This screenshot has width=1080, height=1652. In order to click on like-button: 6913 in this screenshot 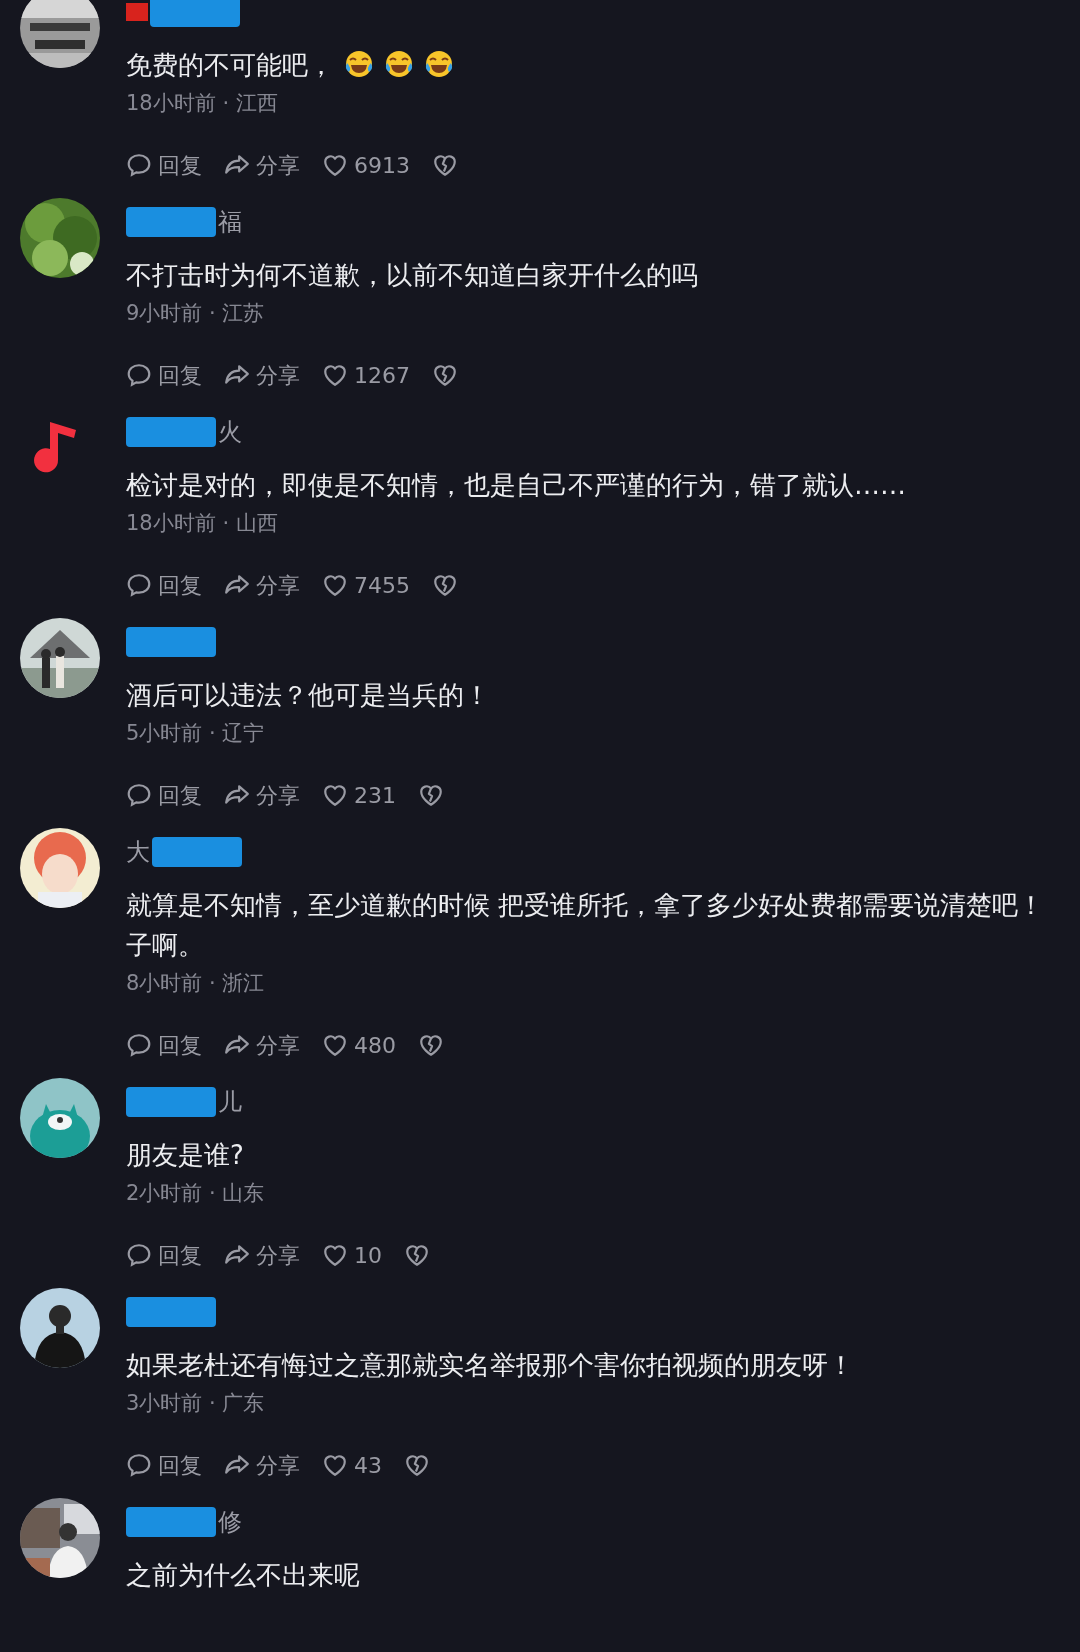, I will do `click(366, 165)`.